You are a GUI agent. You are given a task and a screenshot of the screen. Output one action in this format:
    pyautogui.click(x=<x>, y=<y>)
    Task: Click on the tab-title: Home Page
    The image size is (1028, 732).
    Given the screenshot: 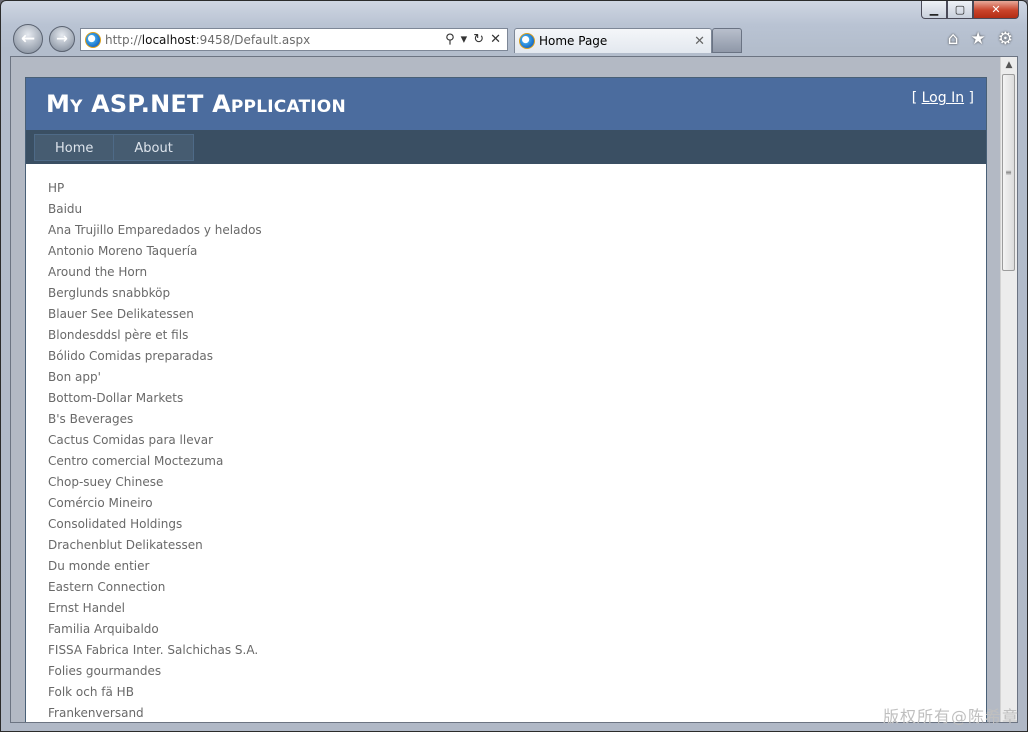 What is the action you would take?
    pyautogui.click(x=573, y=41)
    